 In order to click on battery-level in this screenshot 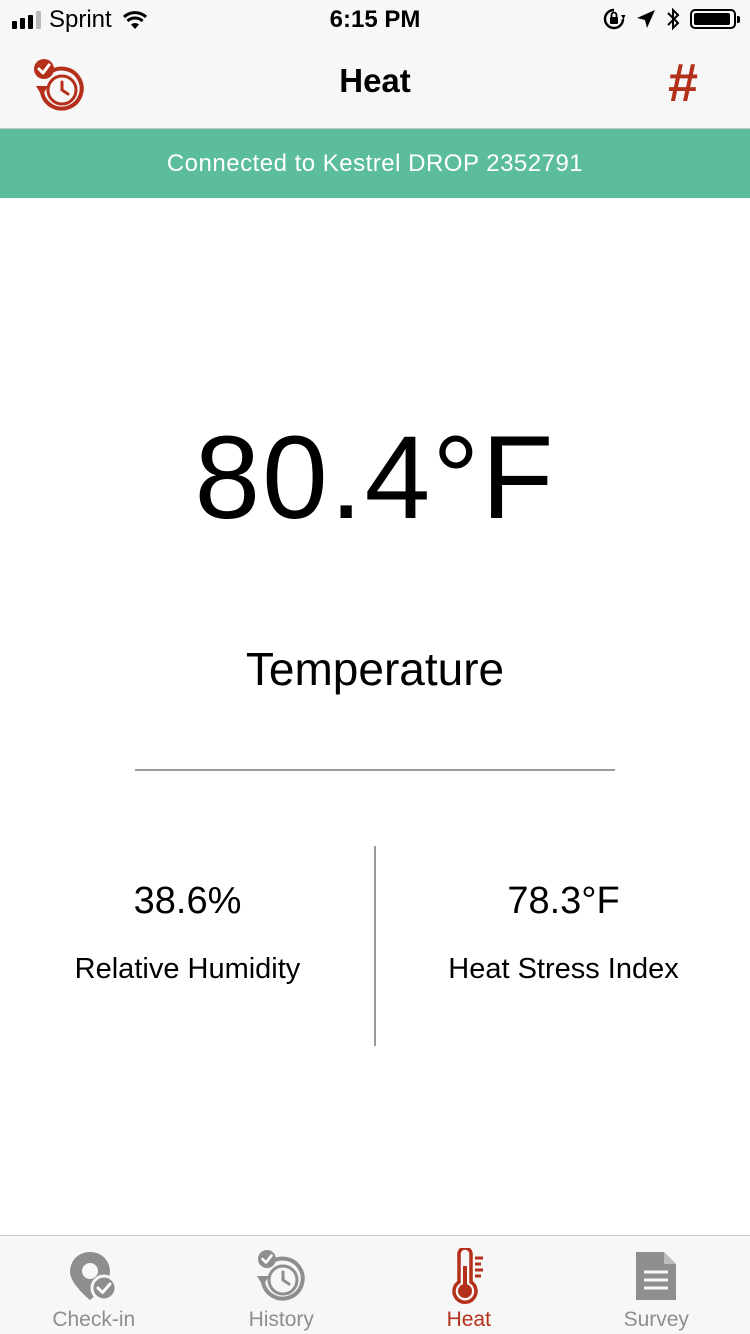, I will do `click(712, 19)`.